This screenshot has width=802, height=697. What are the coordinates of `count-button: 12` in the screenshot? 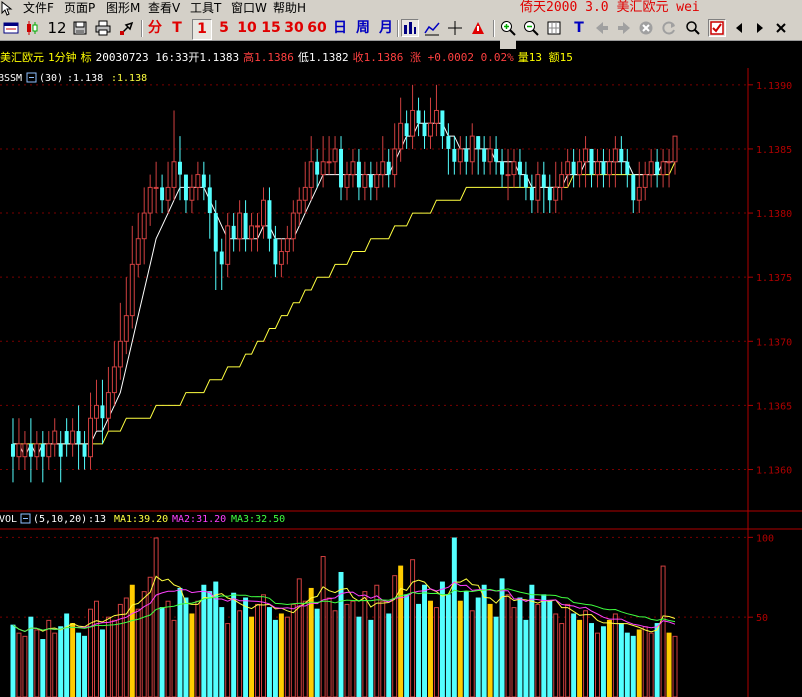 It's located at (57, 28).